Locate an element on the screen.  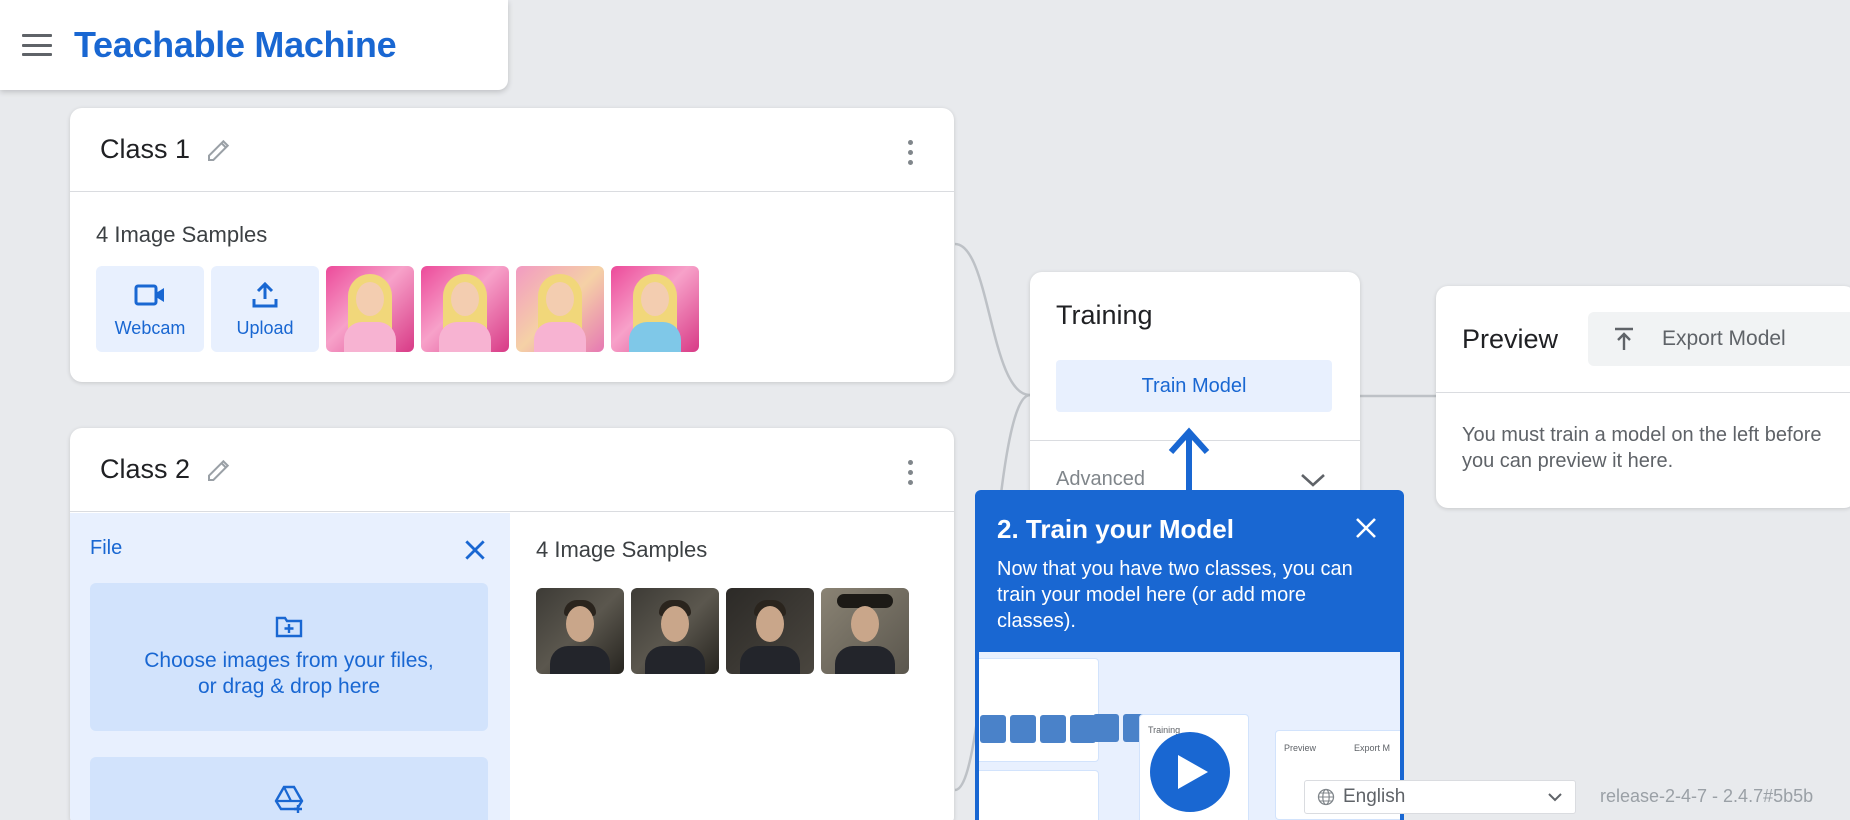
globe-icon is located at coordinates (1326, 797).